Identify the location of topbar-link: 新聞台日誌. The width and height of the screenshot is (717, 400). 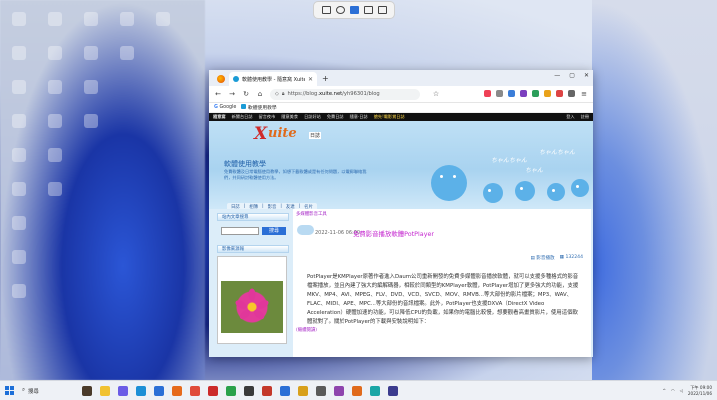
(242, 117).